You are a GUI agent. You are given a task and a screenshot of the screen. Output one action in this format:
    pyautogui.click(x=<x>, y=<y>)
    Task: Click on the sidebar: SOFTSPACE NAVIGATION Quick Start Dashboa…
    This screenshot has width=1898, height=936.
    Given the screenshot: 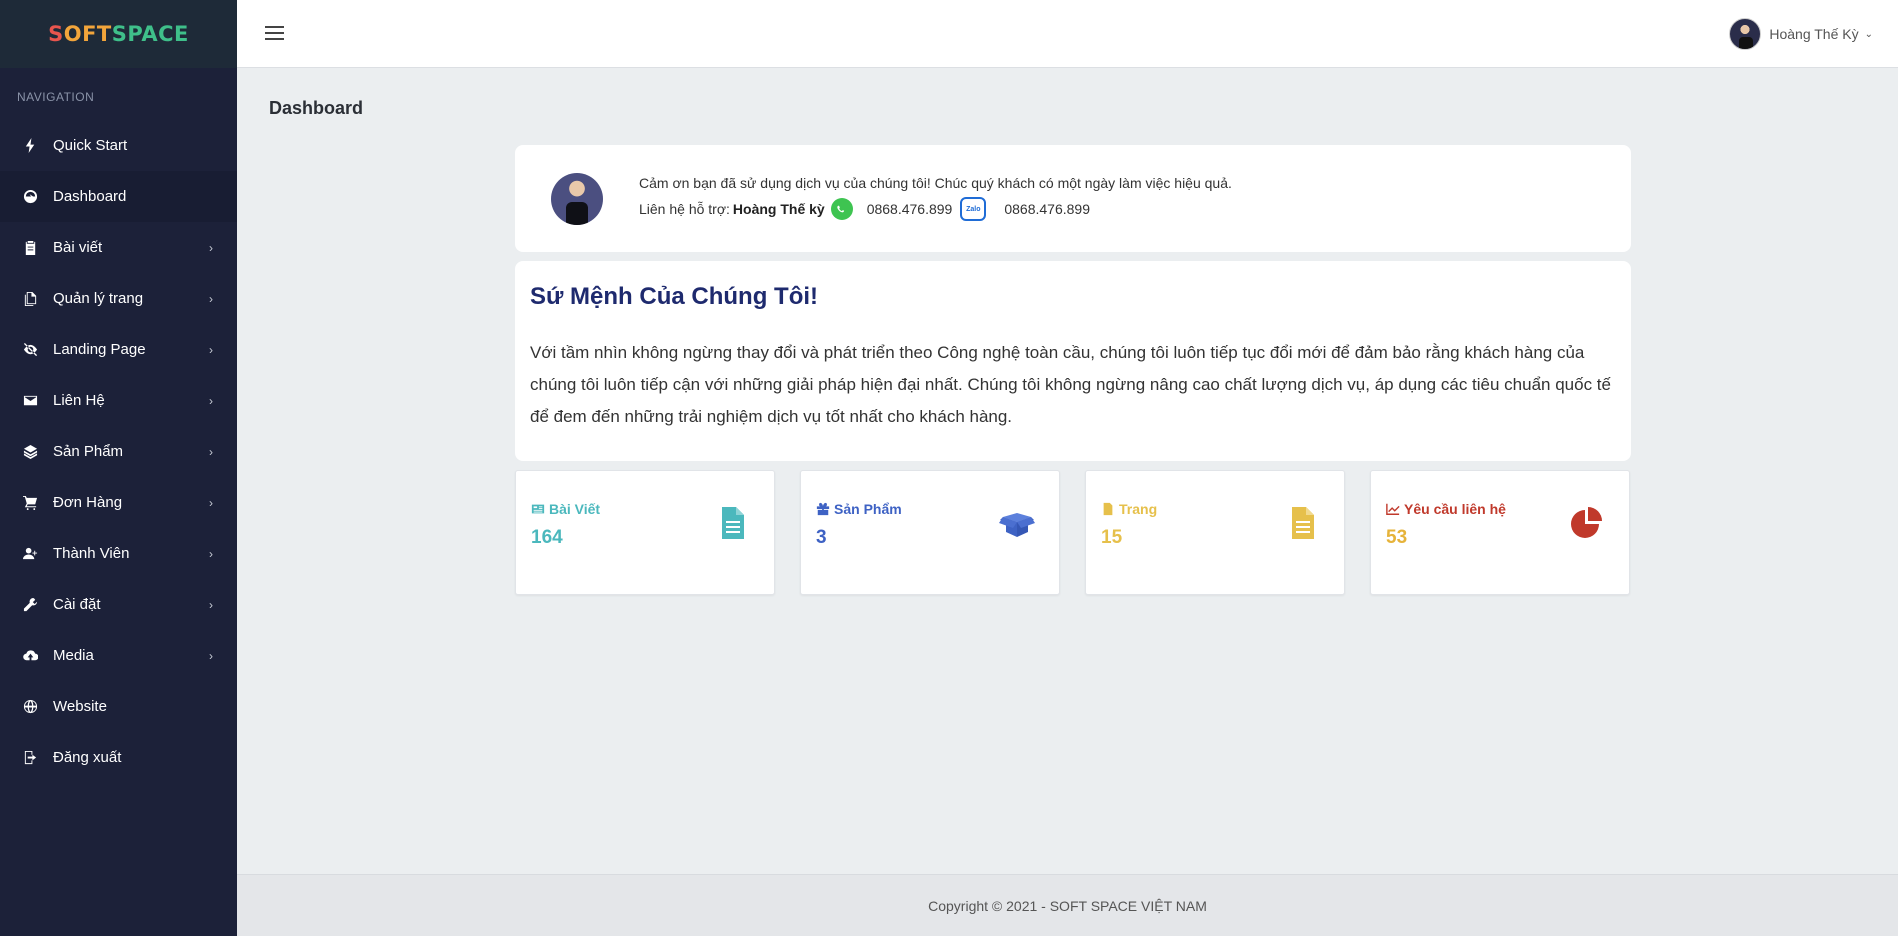 What is the action you would take?
    pyautogui.click(x=118, y=468)
    